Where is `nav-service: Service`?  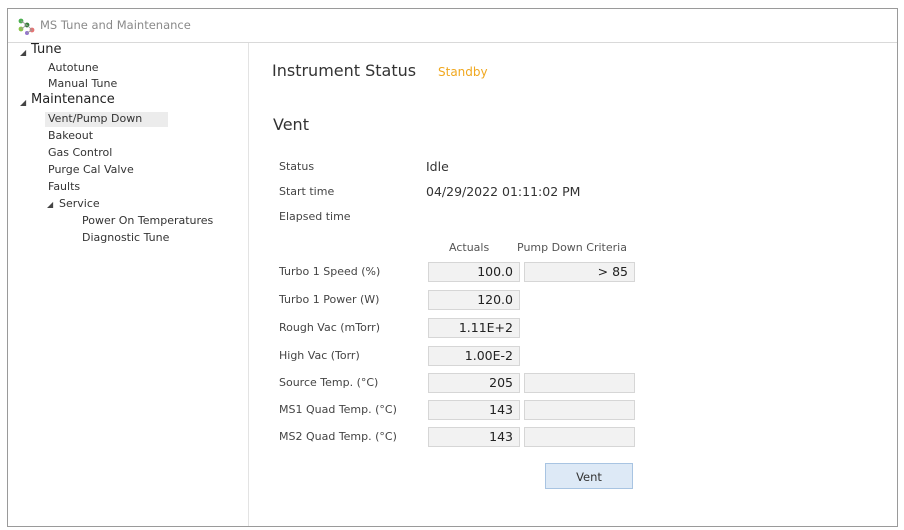
nav-service: Service is located at coordinates (79, 204).